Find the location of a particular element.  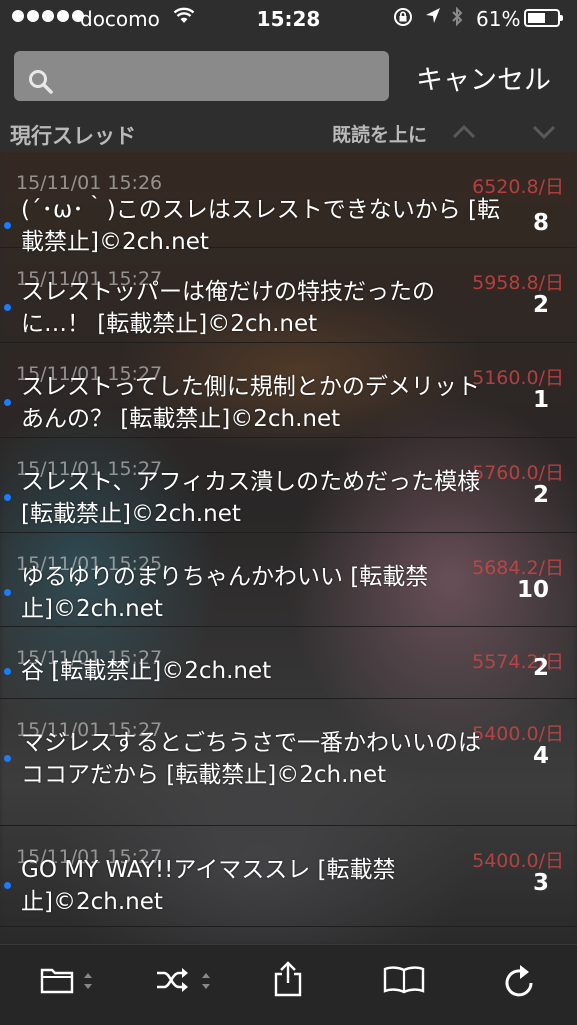

battery-icon is located at coordinates (543, 18).